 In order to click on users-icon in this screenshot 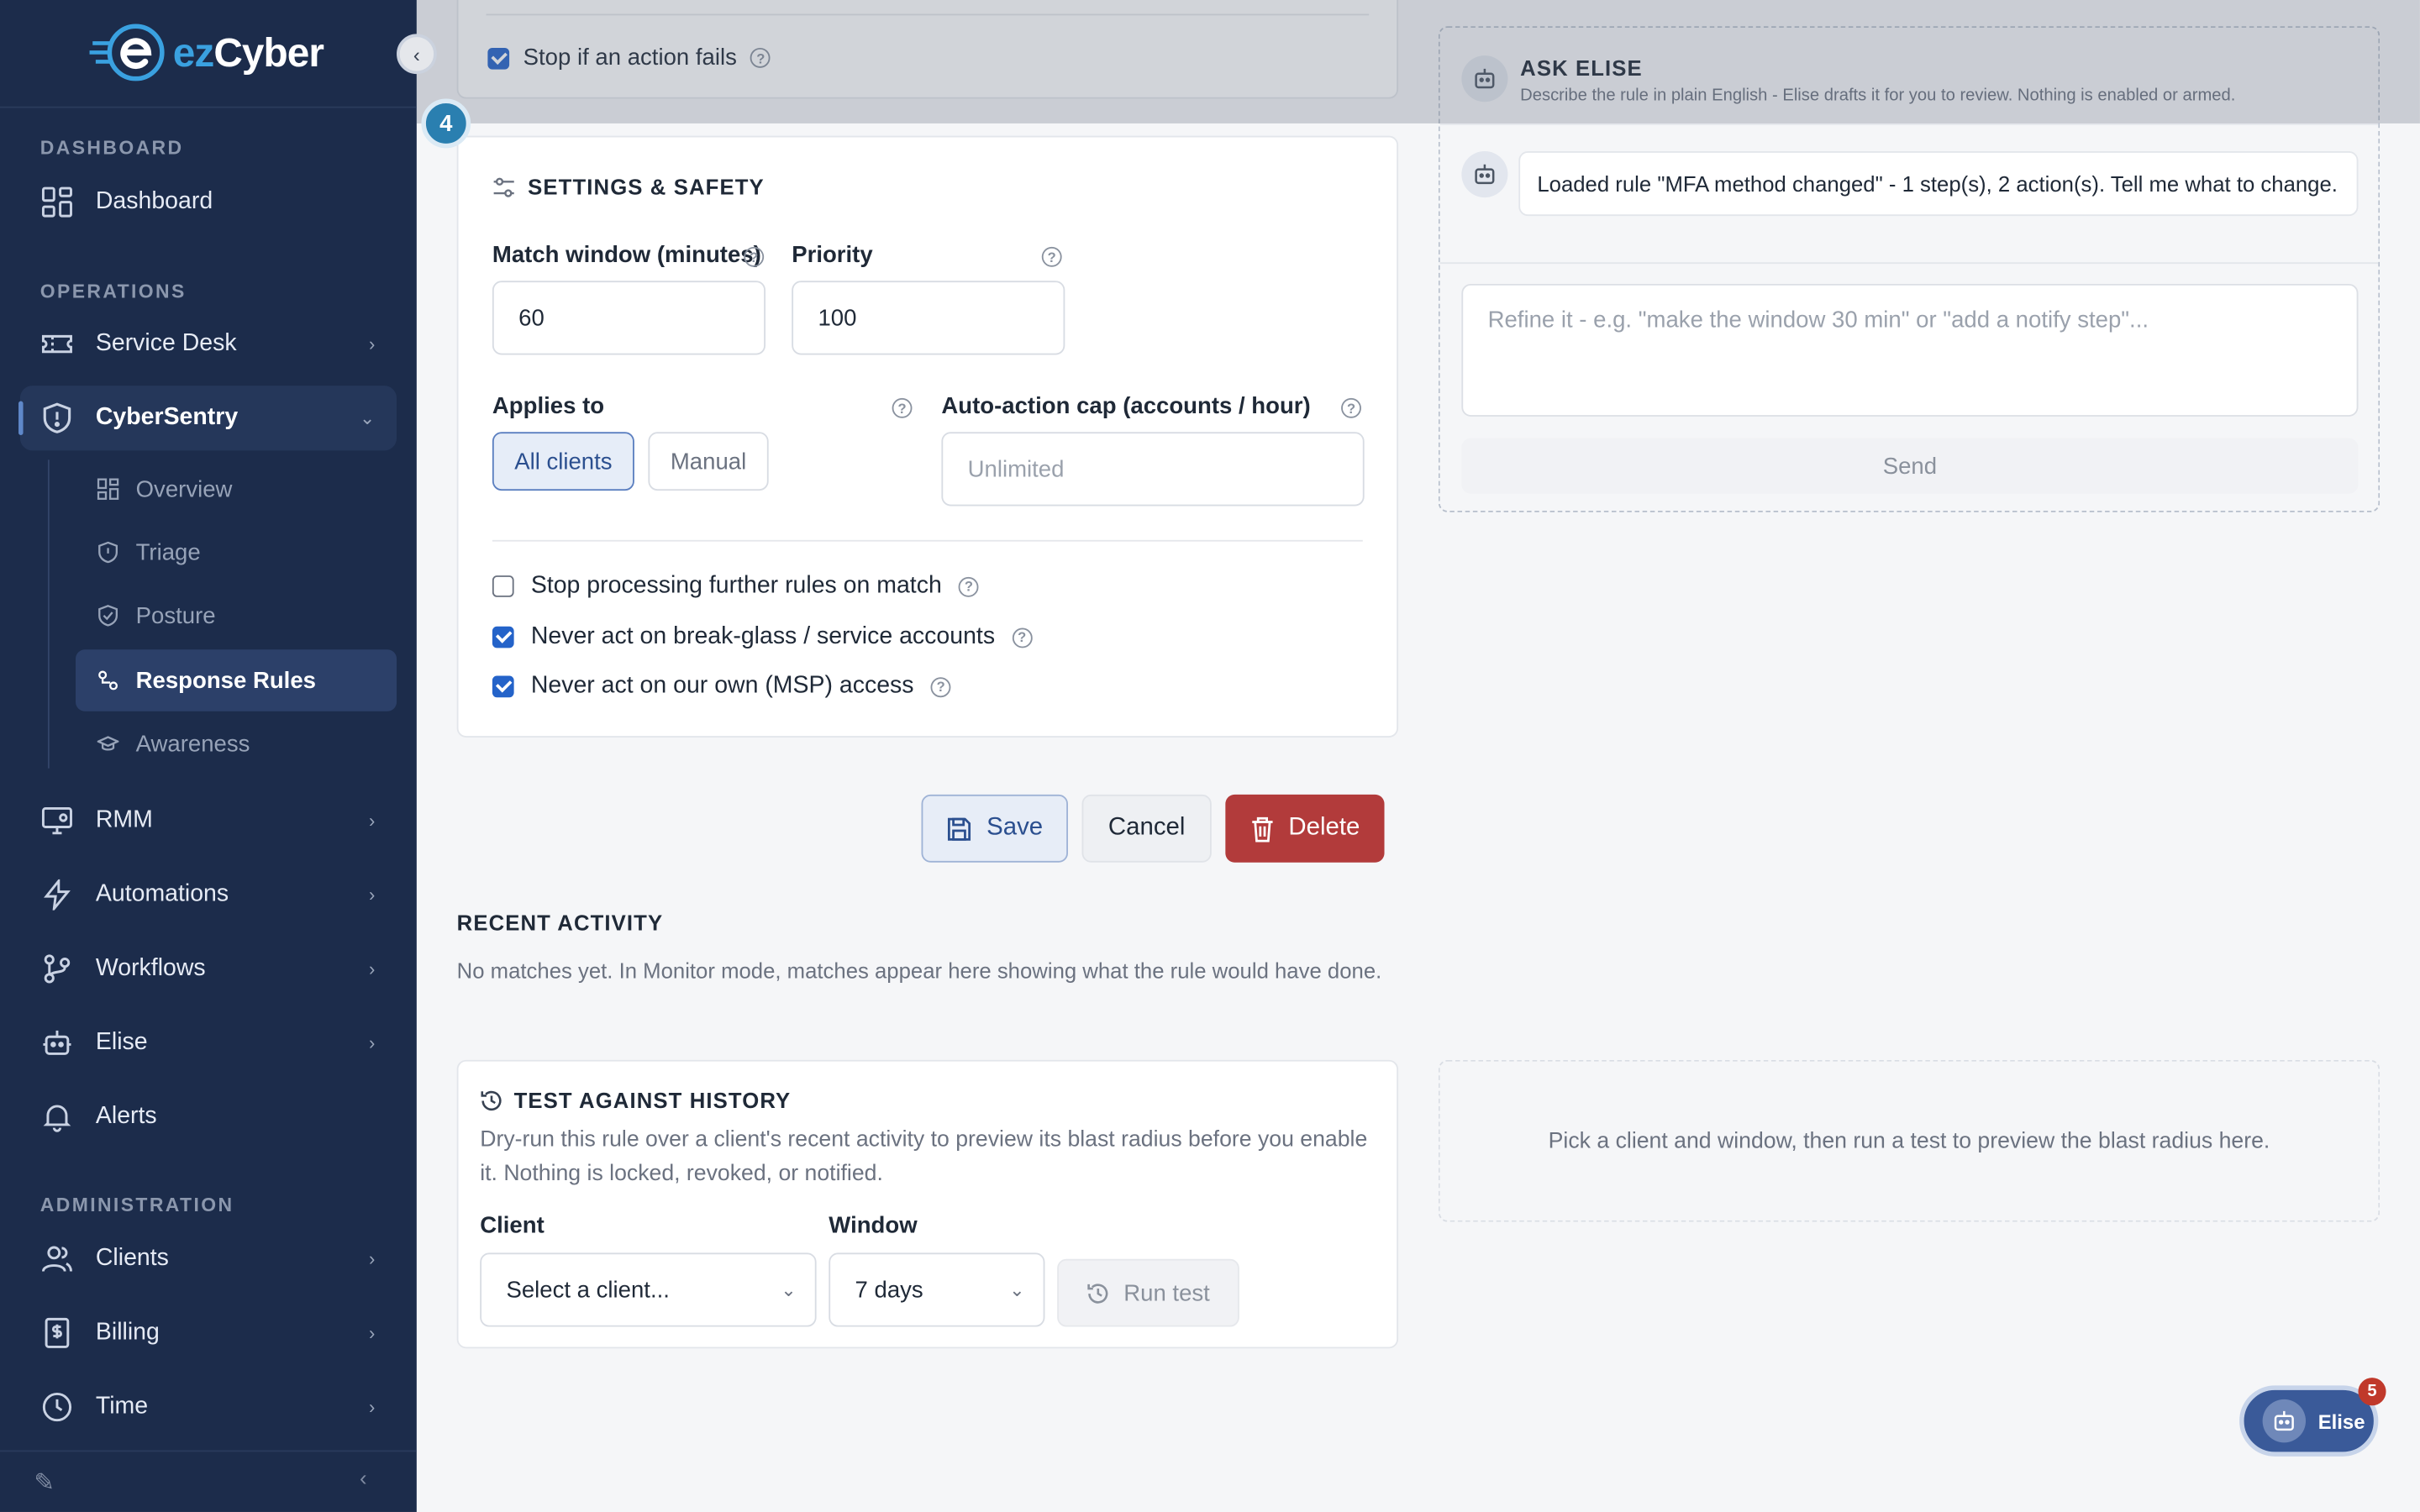, I will do `click(57, 1259)`.